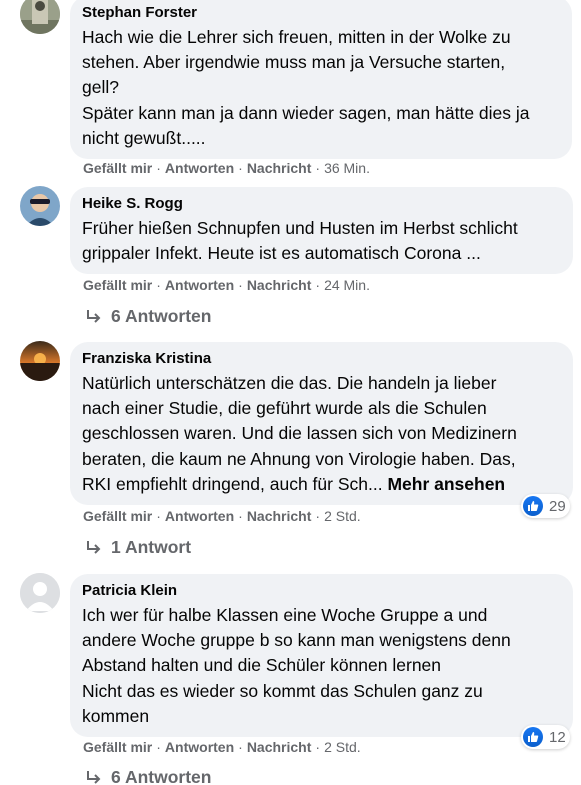 The height and width of the screenshot is (785, 581). What do you see at coordinates (347, 285) in the screenshot?
I see `comment-timestamp: 24 Min.` at bounding box center [347, 285].